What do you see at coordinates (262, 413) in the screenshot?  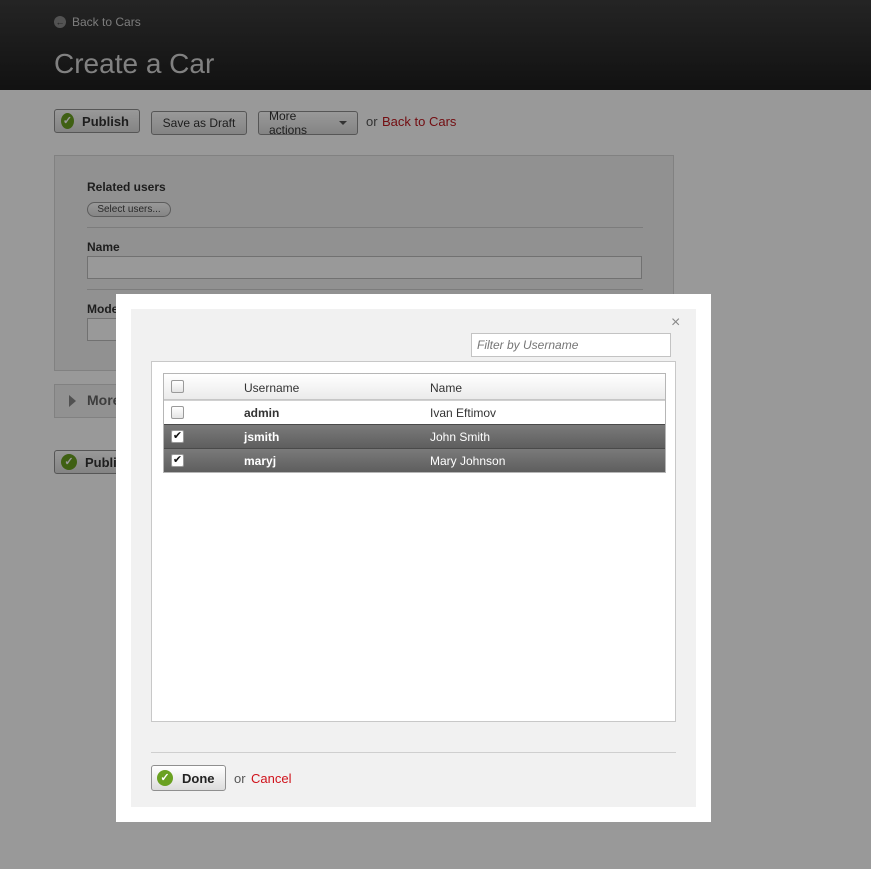 I see `username-cell: admin` at bounding box center [262, 413].